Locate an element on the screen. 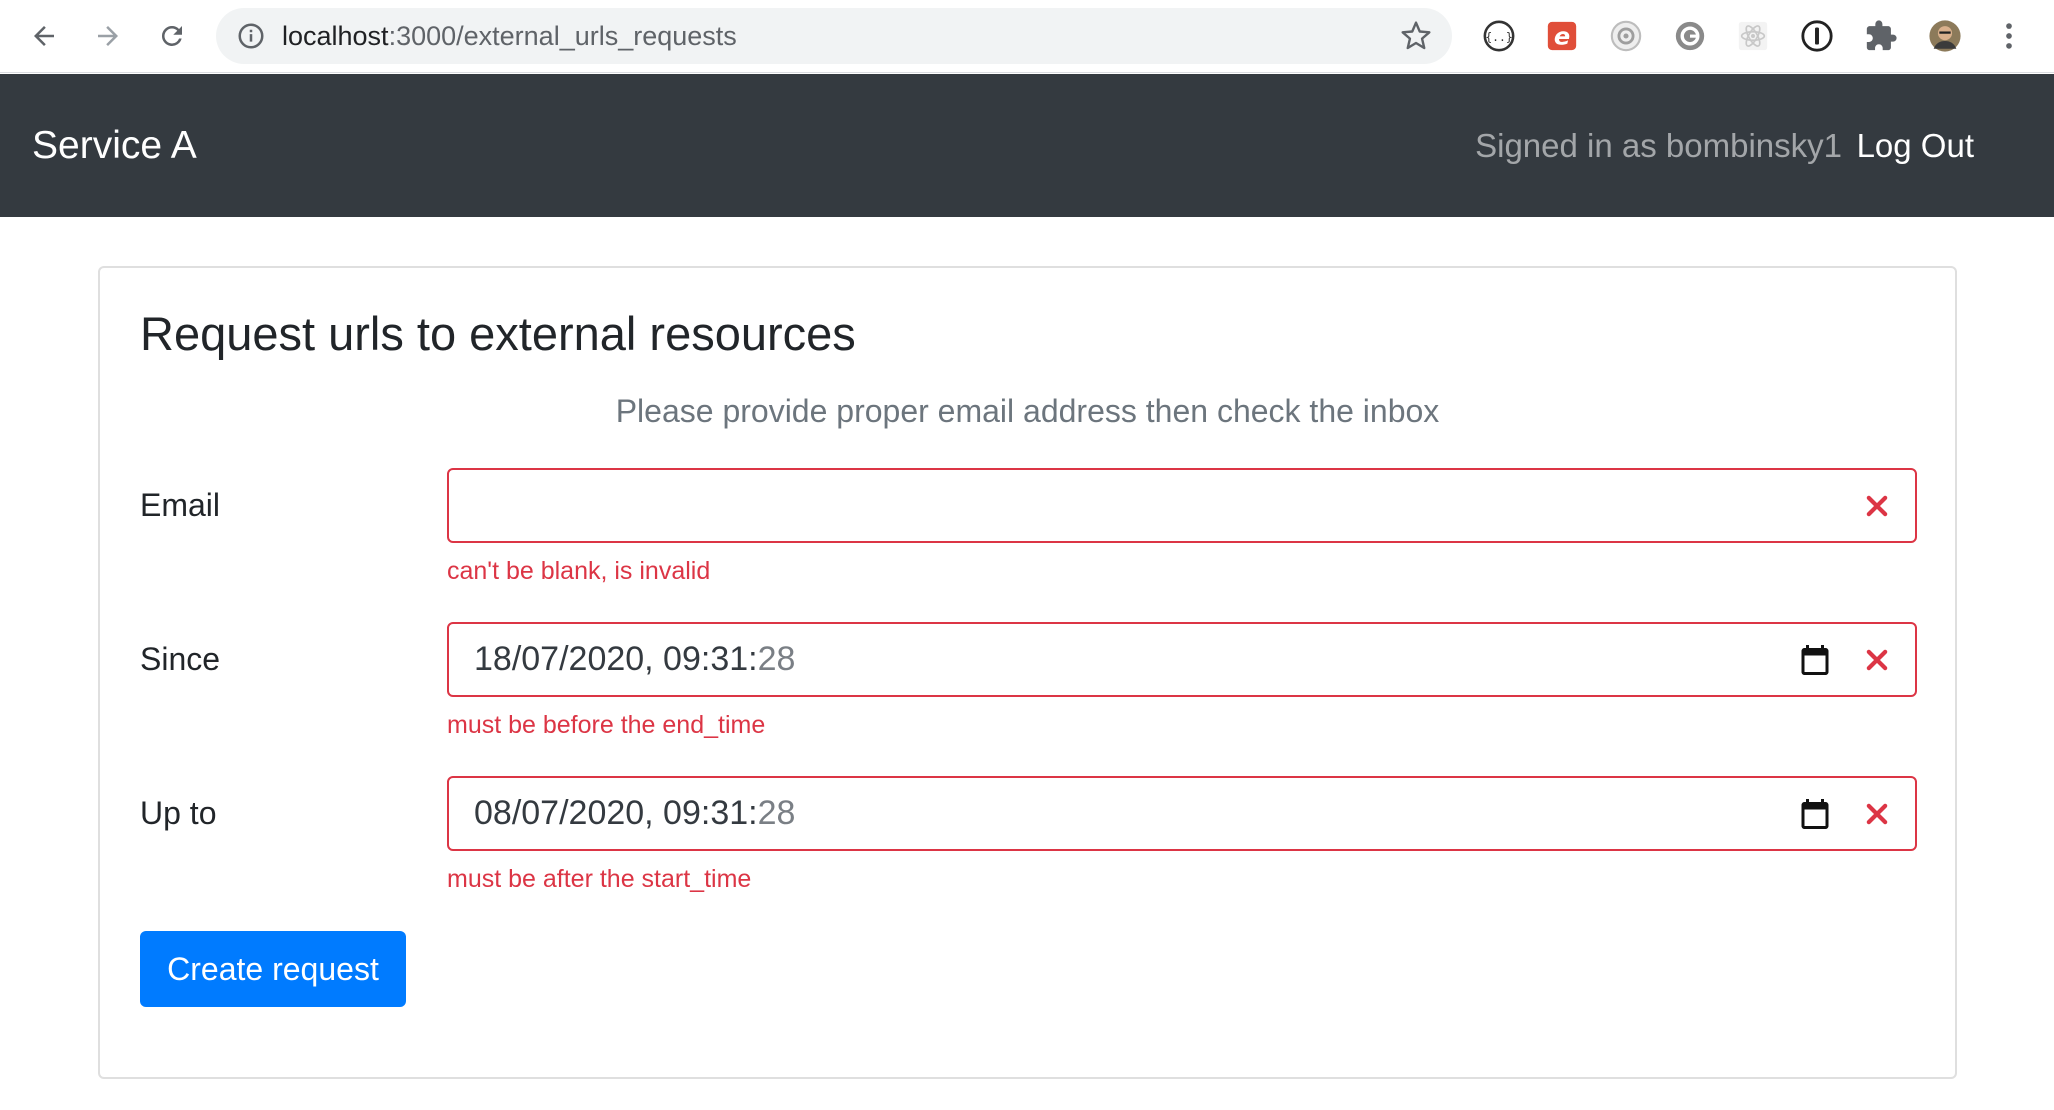 The height and width of the screenshot is (1110, 2054). since-value-seconds: 28 is located at coordinates (776, 659).